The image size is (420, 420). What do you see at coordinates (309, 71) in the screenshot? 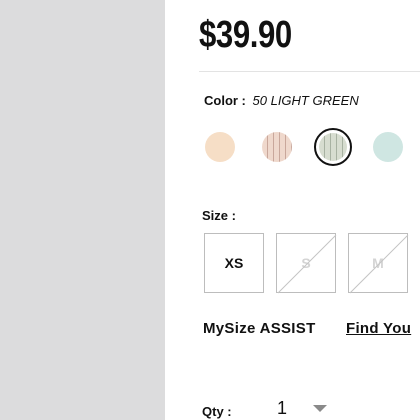
I see `divider` at bounding box center [309, 71].